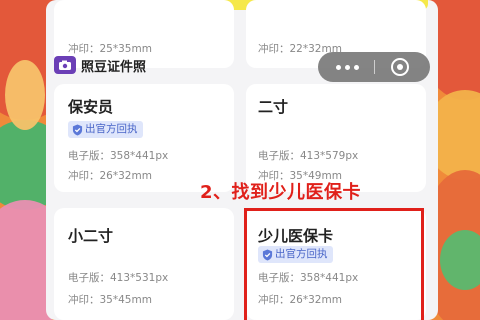  Describe the element at coordinates (144, 138) in the screenshot. I see `card-security-guard: 保安员 出官方回执 电子版：358*441px 冲印：26*32mm` at that location.